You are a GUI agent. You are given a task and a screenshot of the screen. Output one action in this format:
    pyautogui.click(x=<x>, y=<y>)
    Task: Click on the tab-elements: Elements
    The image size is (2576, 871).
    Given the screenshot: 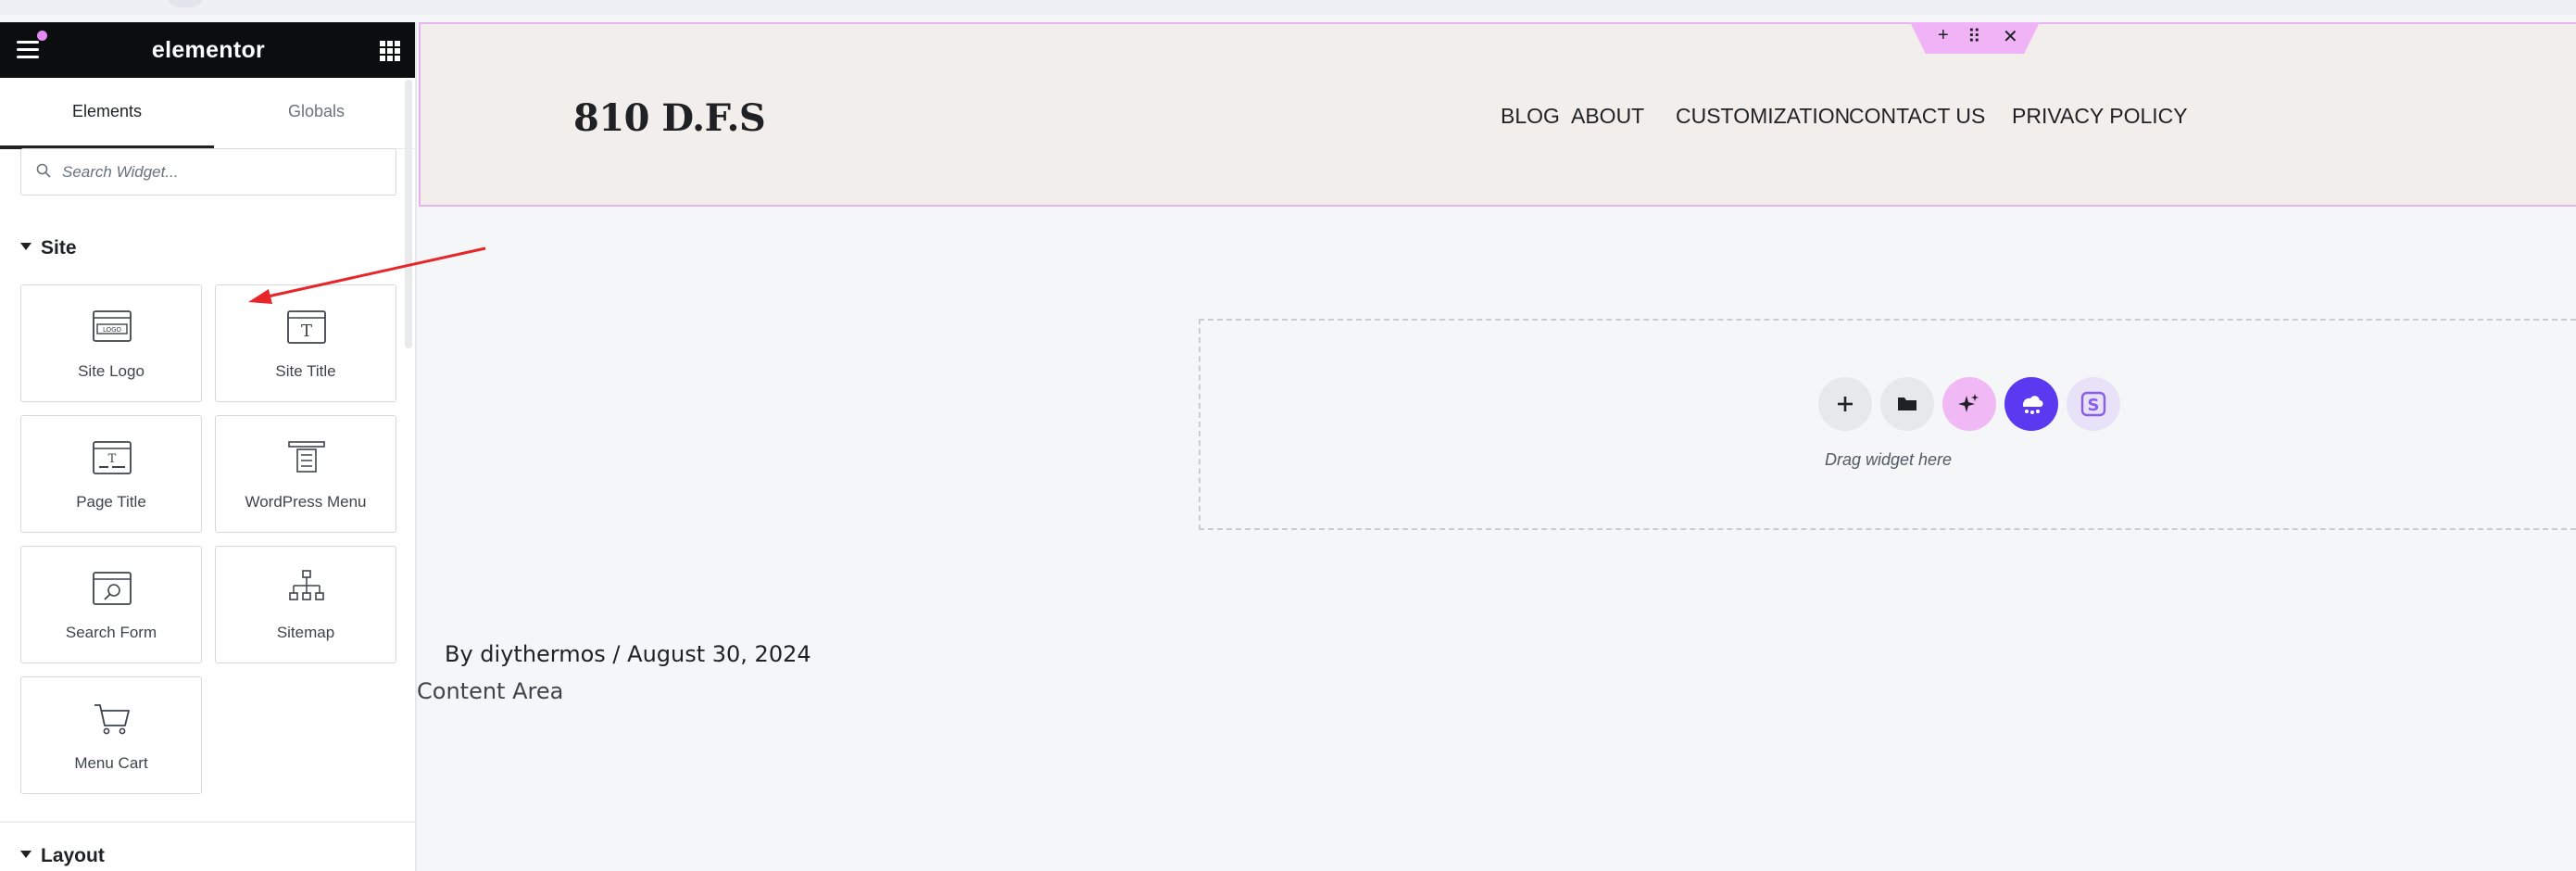 What is the action you would take?
    pyautogui.click(x=107, y=113)
    